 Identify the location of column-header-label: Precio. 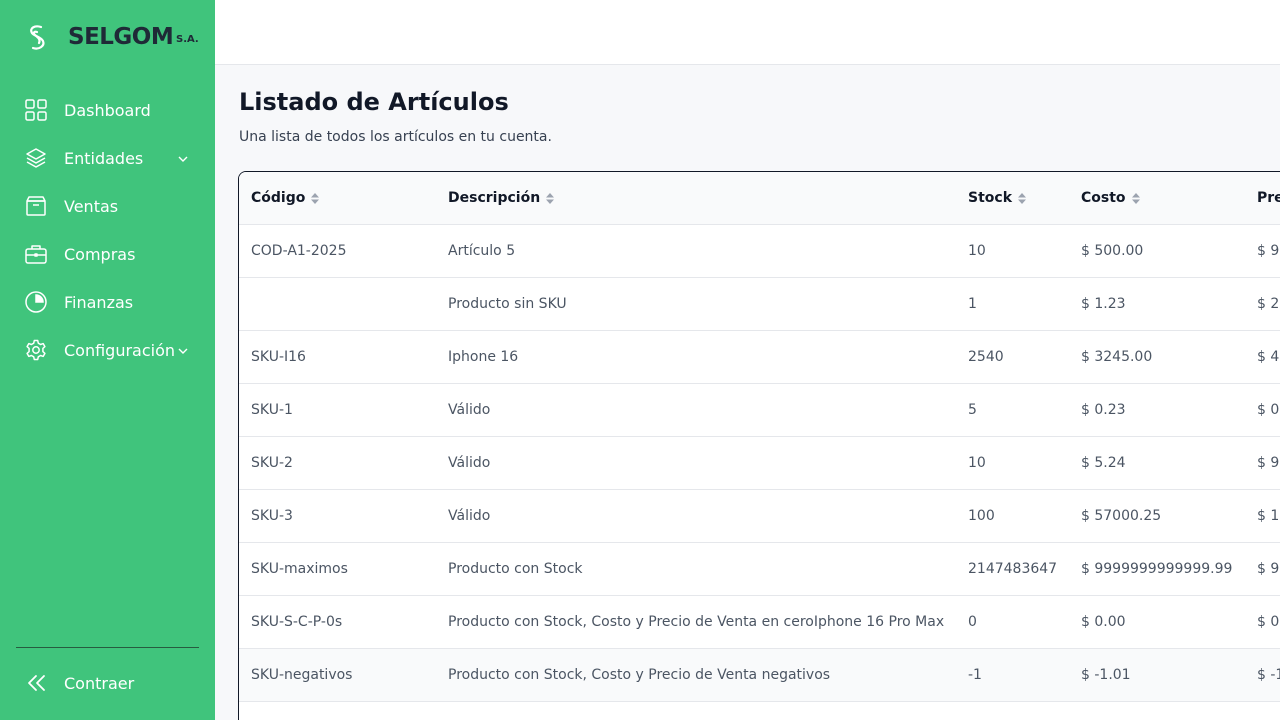
(1268, 198).